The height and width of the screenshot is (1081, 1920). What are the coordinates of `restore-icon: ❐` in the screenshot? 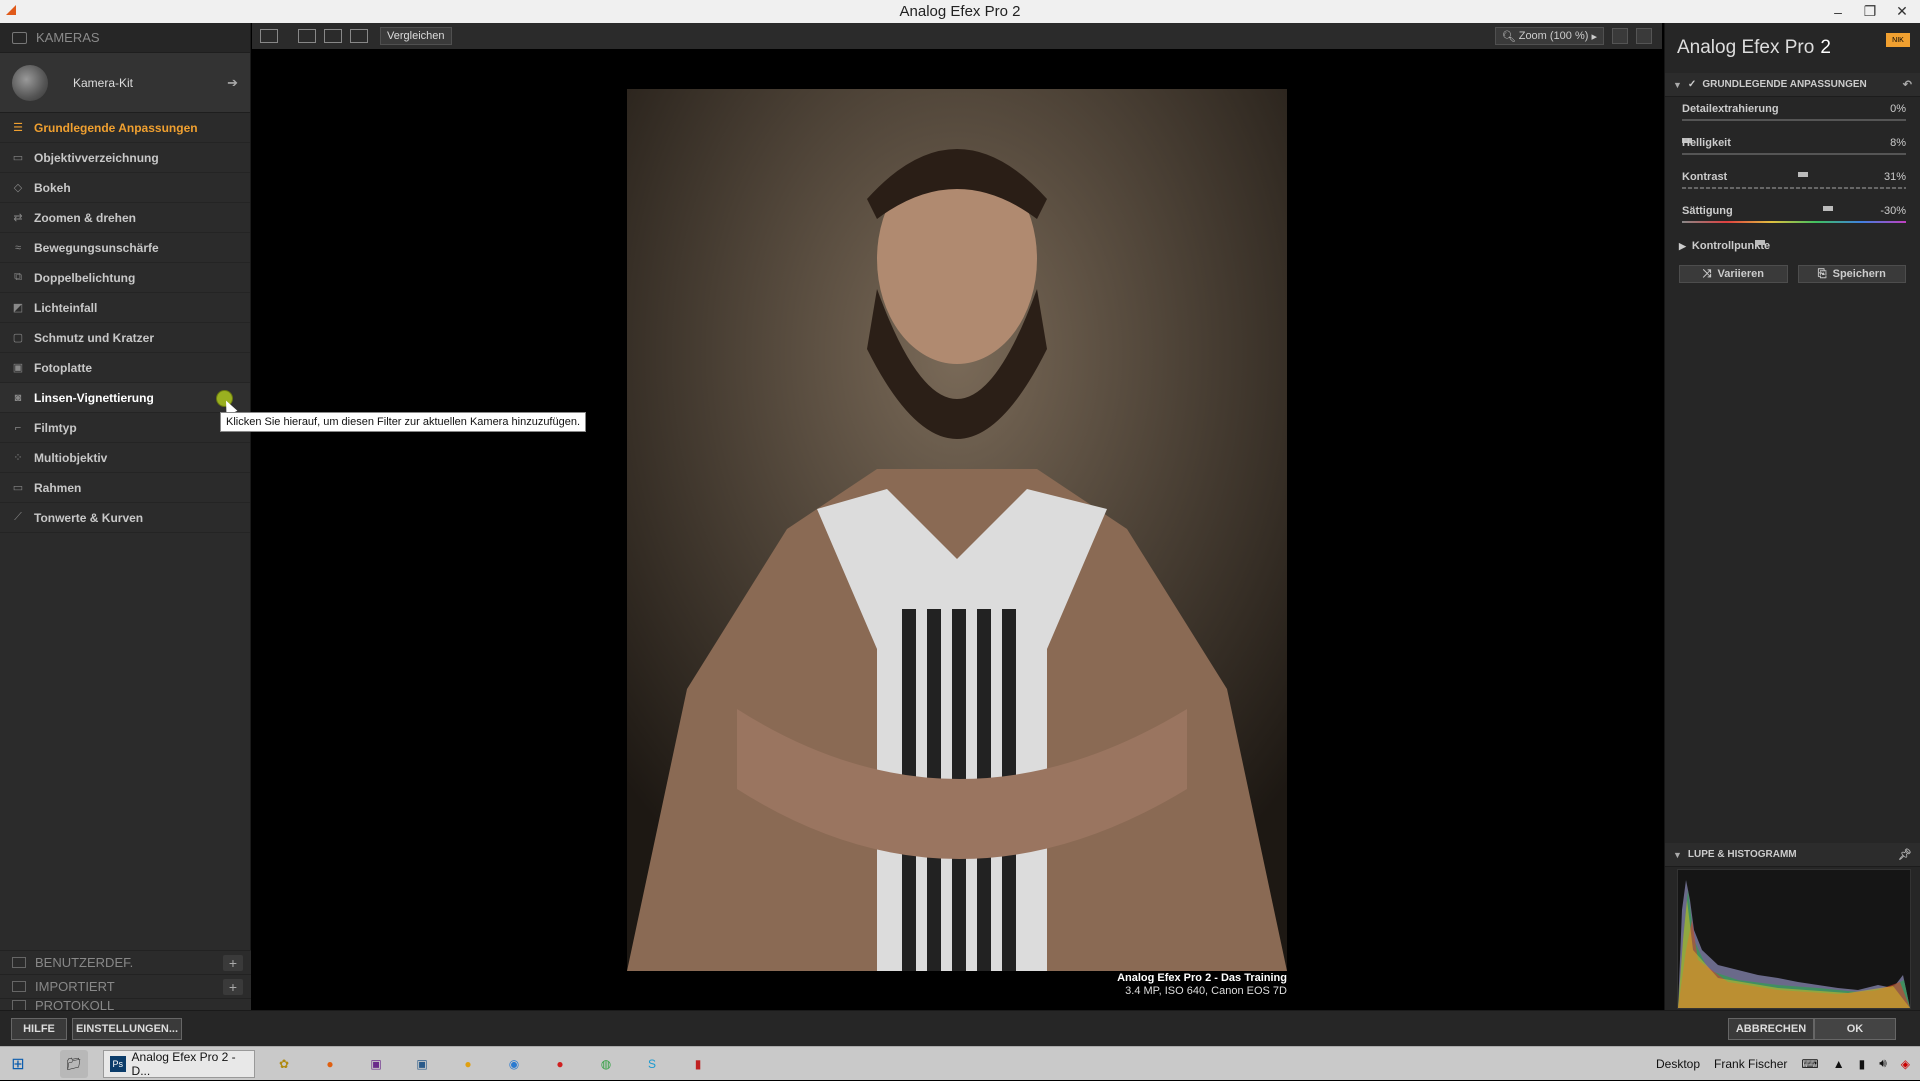 It's located at (1870, 11).